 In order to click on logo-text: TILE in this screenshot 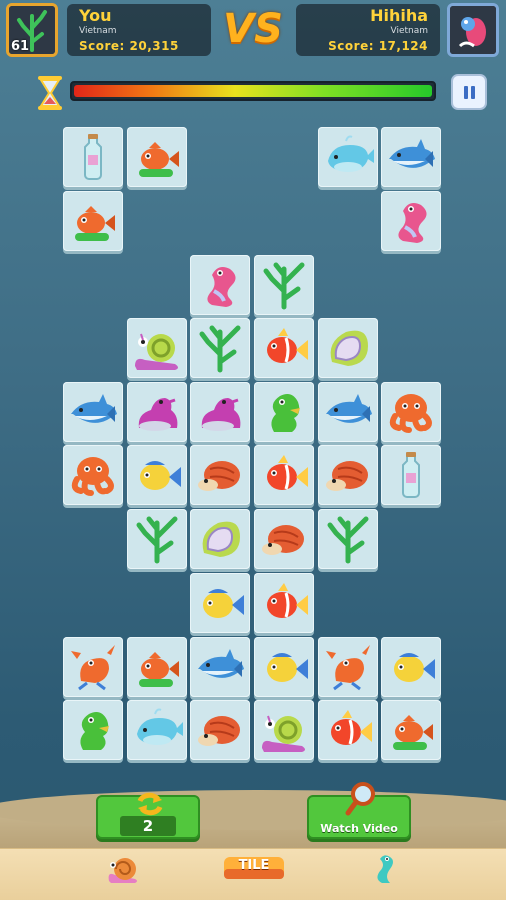, I will do `click(254, 865)`.